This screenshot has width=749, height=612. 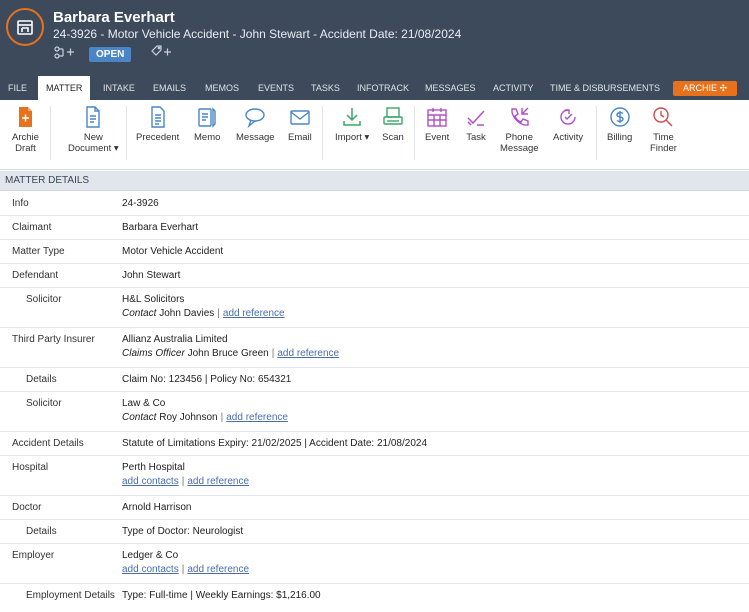 What do you see at coordinates (513, 90) in the screenshot?
I see `tab-activity: ACTIVITY` at bounding box center [513, 90].